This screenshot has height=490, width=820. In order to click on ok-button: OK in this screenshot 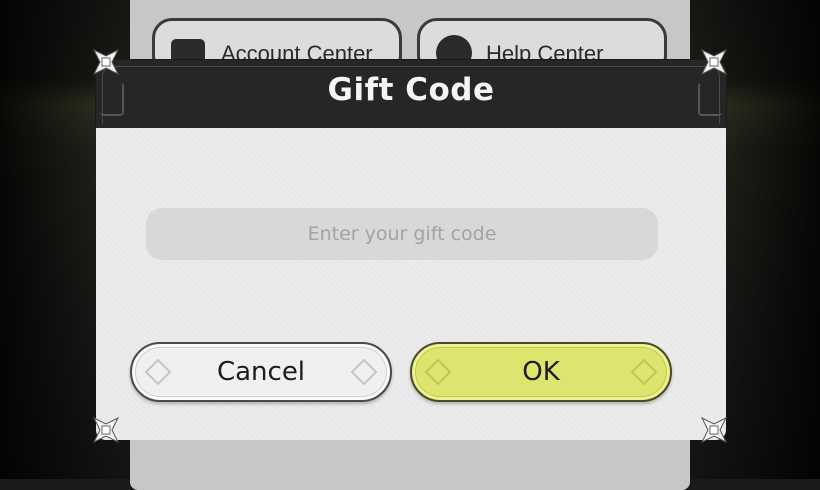, I will do `click(541, 372)`.